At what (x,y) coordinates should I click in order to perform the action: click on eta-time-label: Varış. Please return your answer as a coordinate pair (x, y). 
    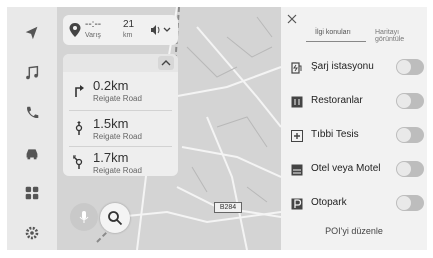
    Looking at the image, I should click on (93, 35).